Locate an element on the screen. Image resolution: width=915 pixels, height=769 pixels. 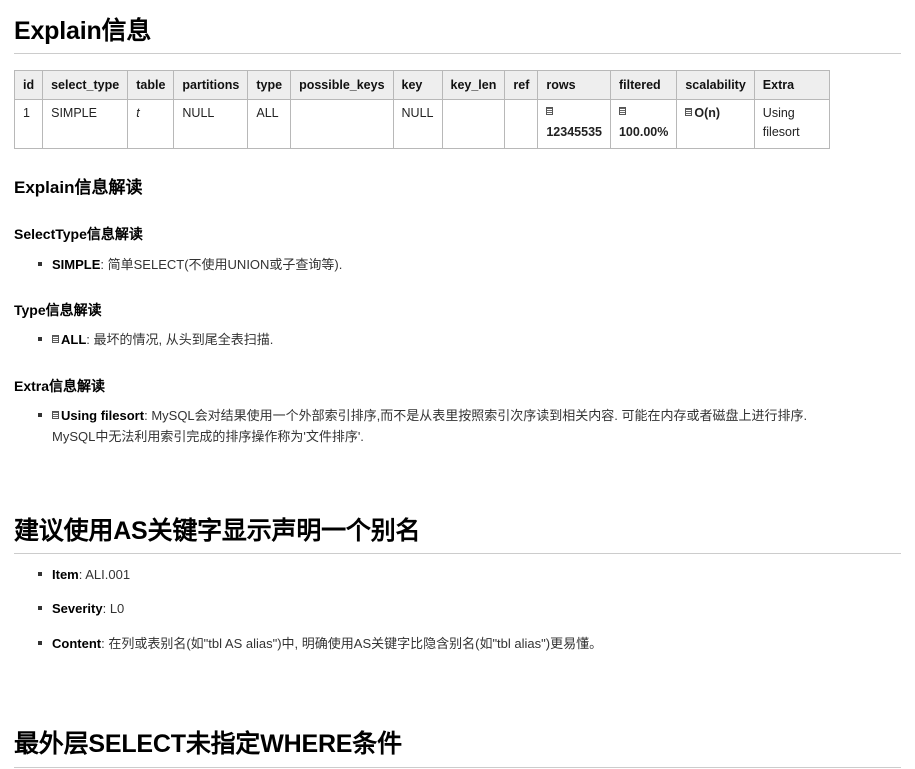
column-header-rows: rows is located at coordinates (574, 85).